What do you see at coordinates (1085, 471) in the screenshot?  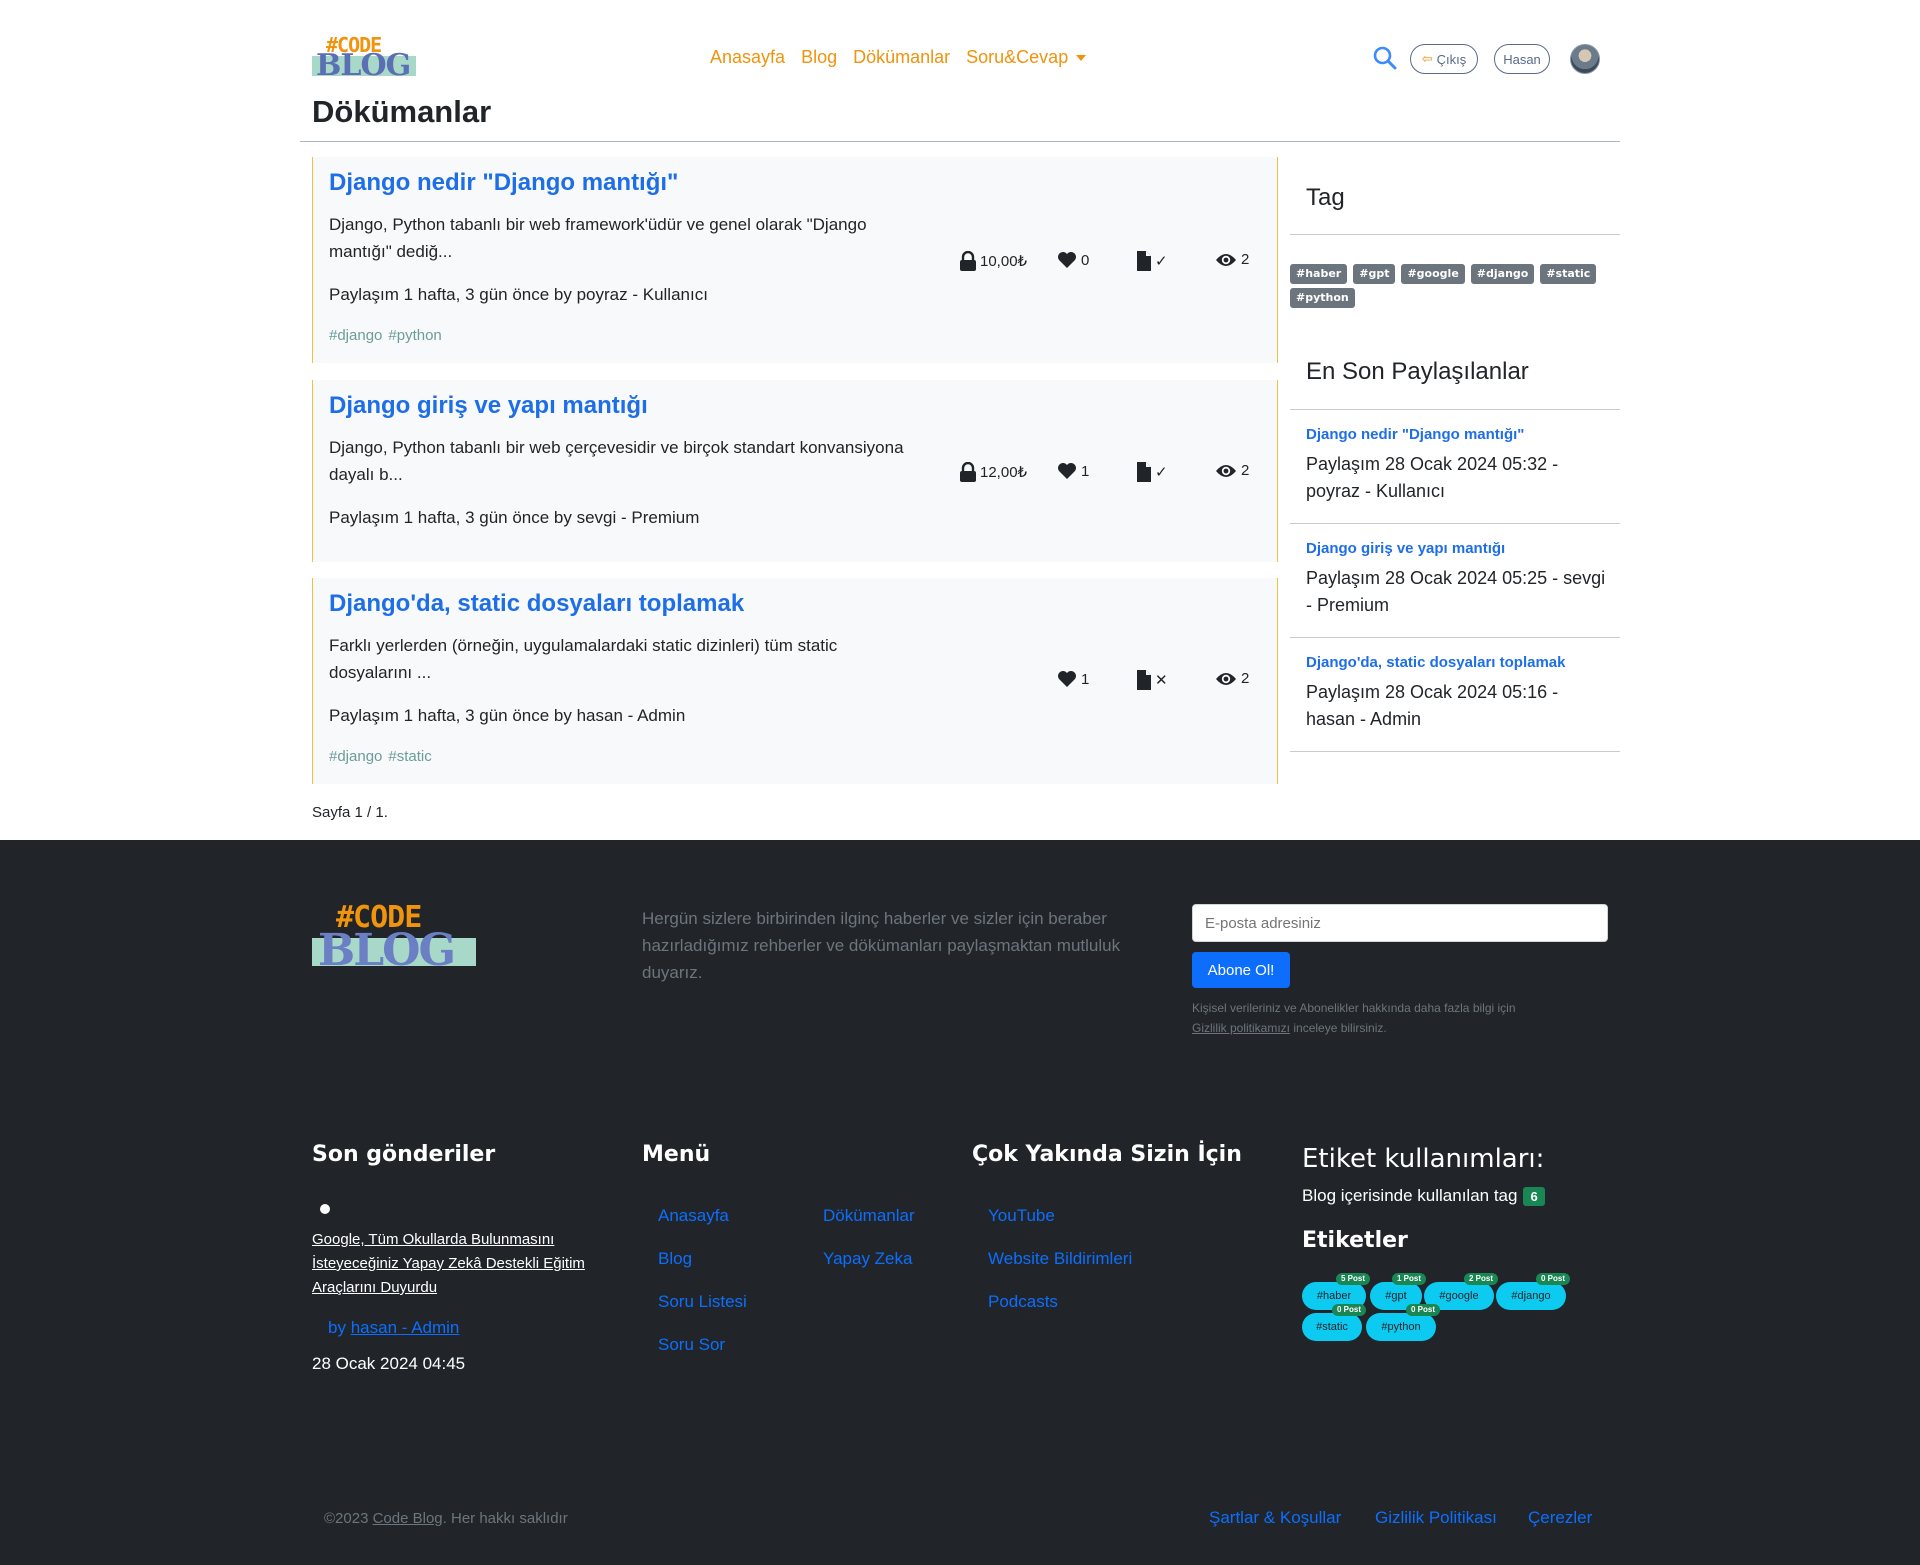 I see `likes-count: 1` at bounding box center [1085, 471].